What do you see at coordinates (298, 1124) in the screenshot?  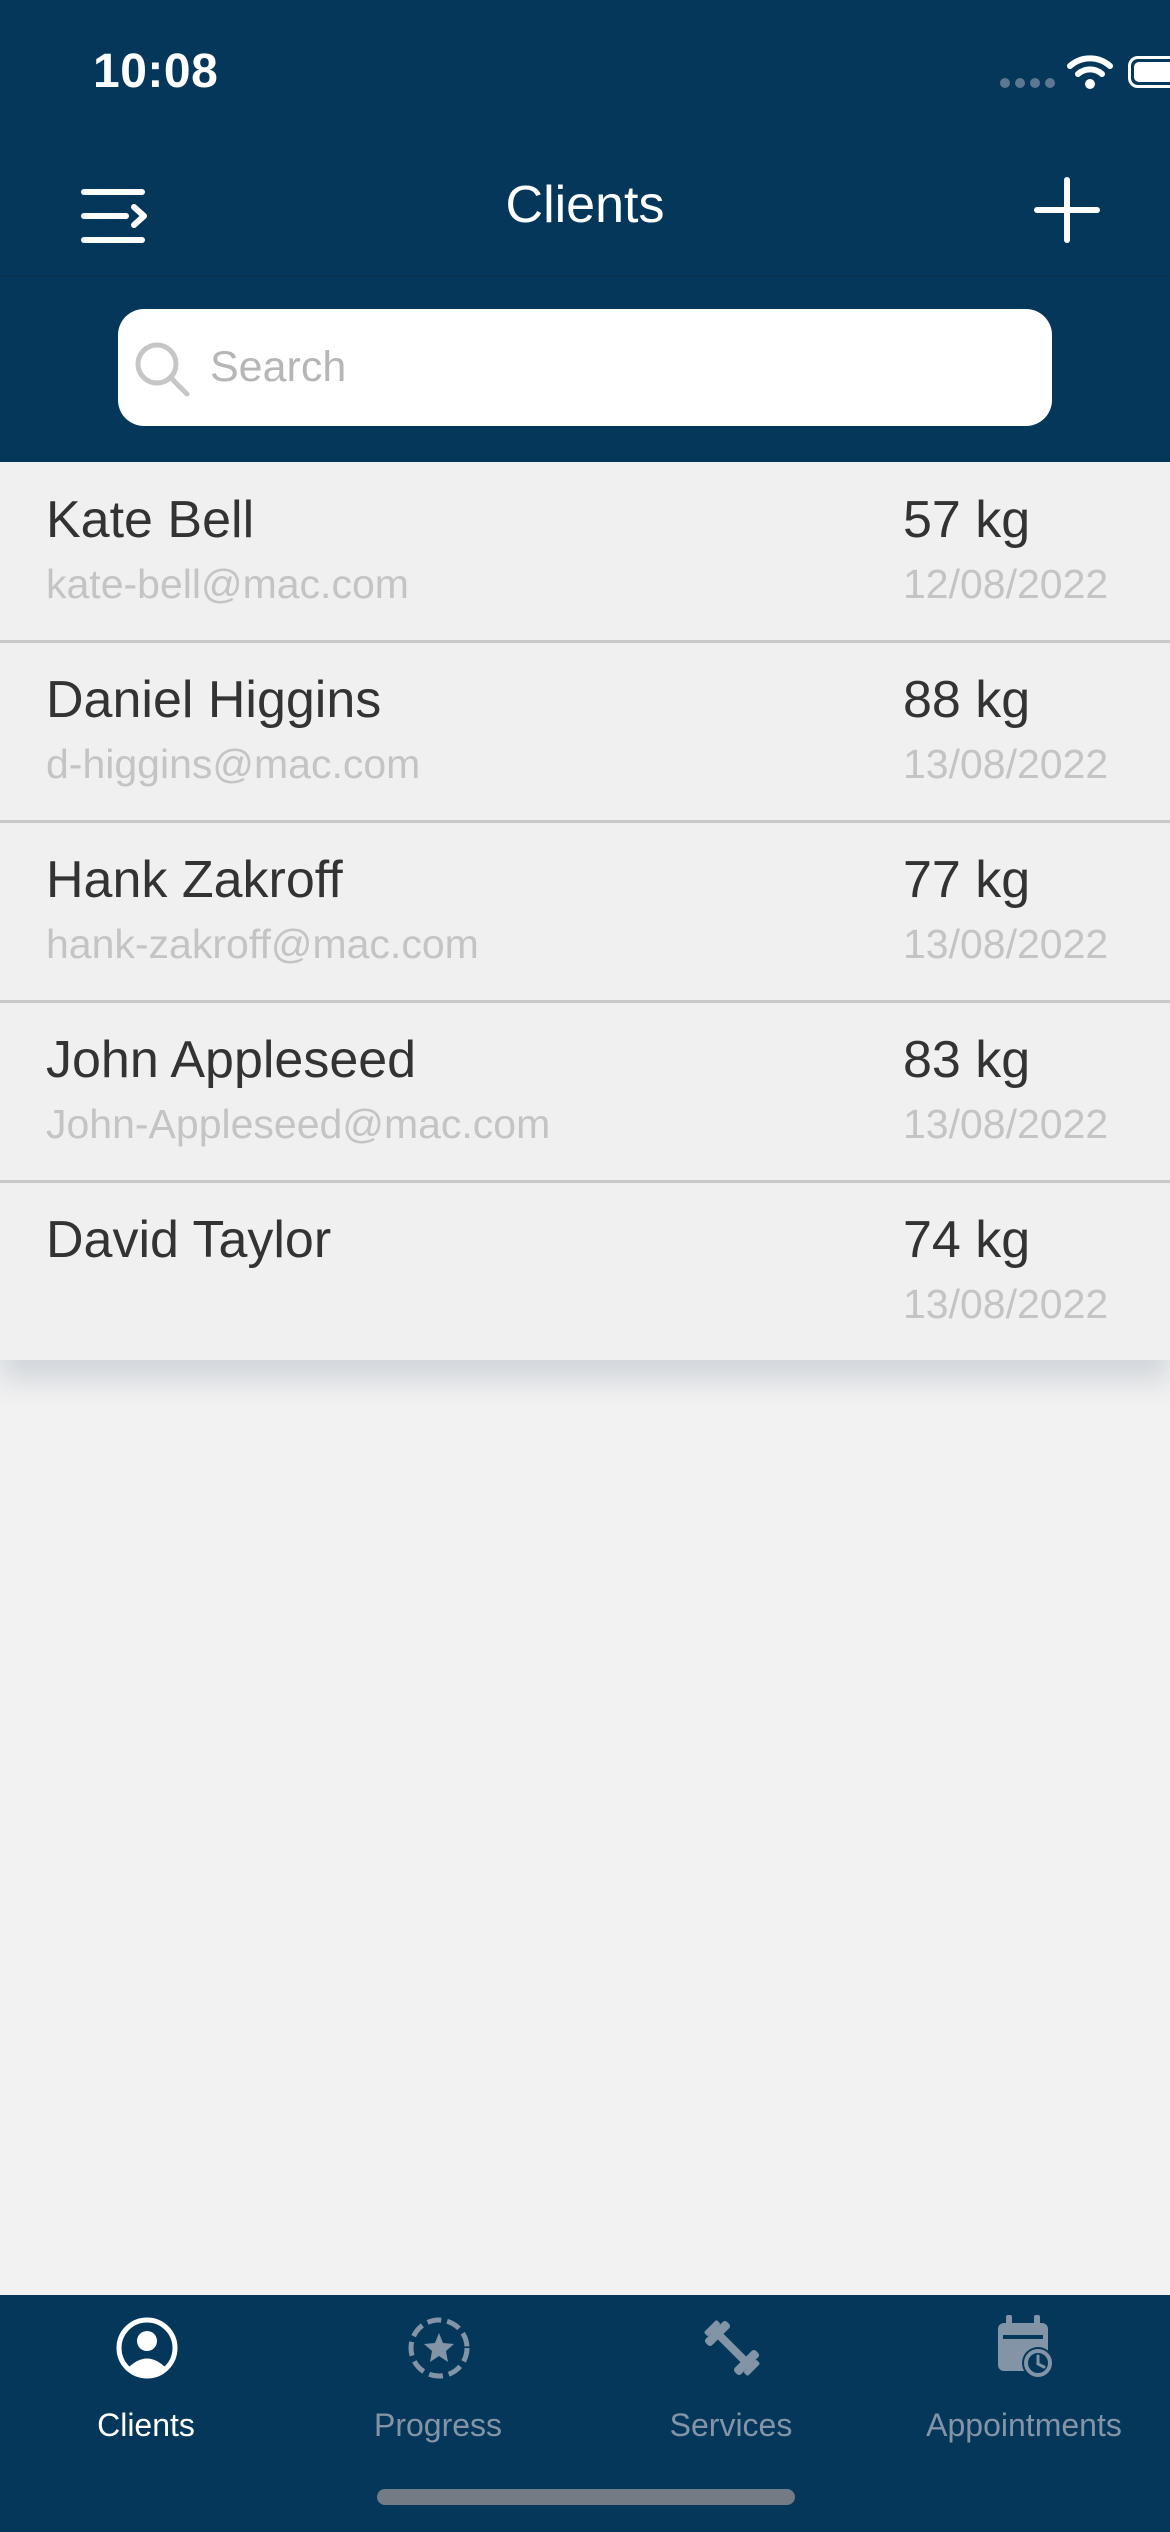 I see `client-email: John-Appleseed@mac.com` at bounding box center [298, 1124].